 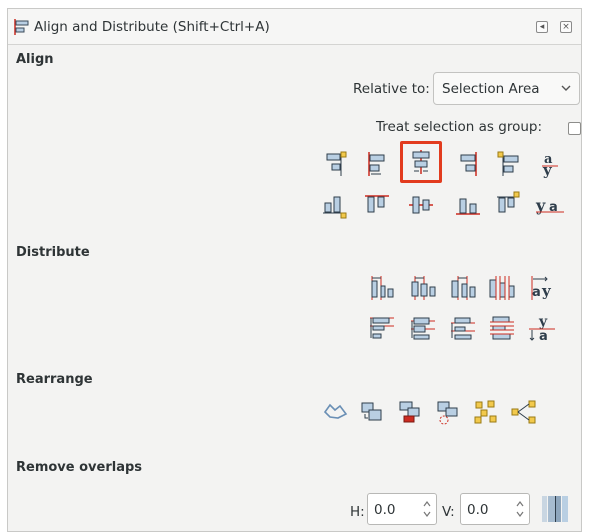 What do you see at coordinates (509, 205) in the screenshot?
I see `align-top-edges-to-anchor-bottom-icon` at bounding box center [509, 205].